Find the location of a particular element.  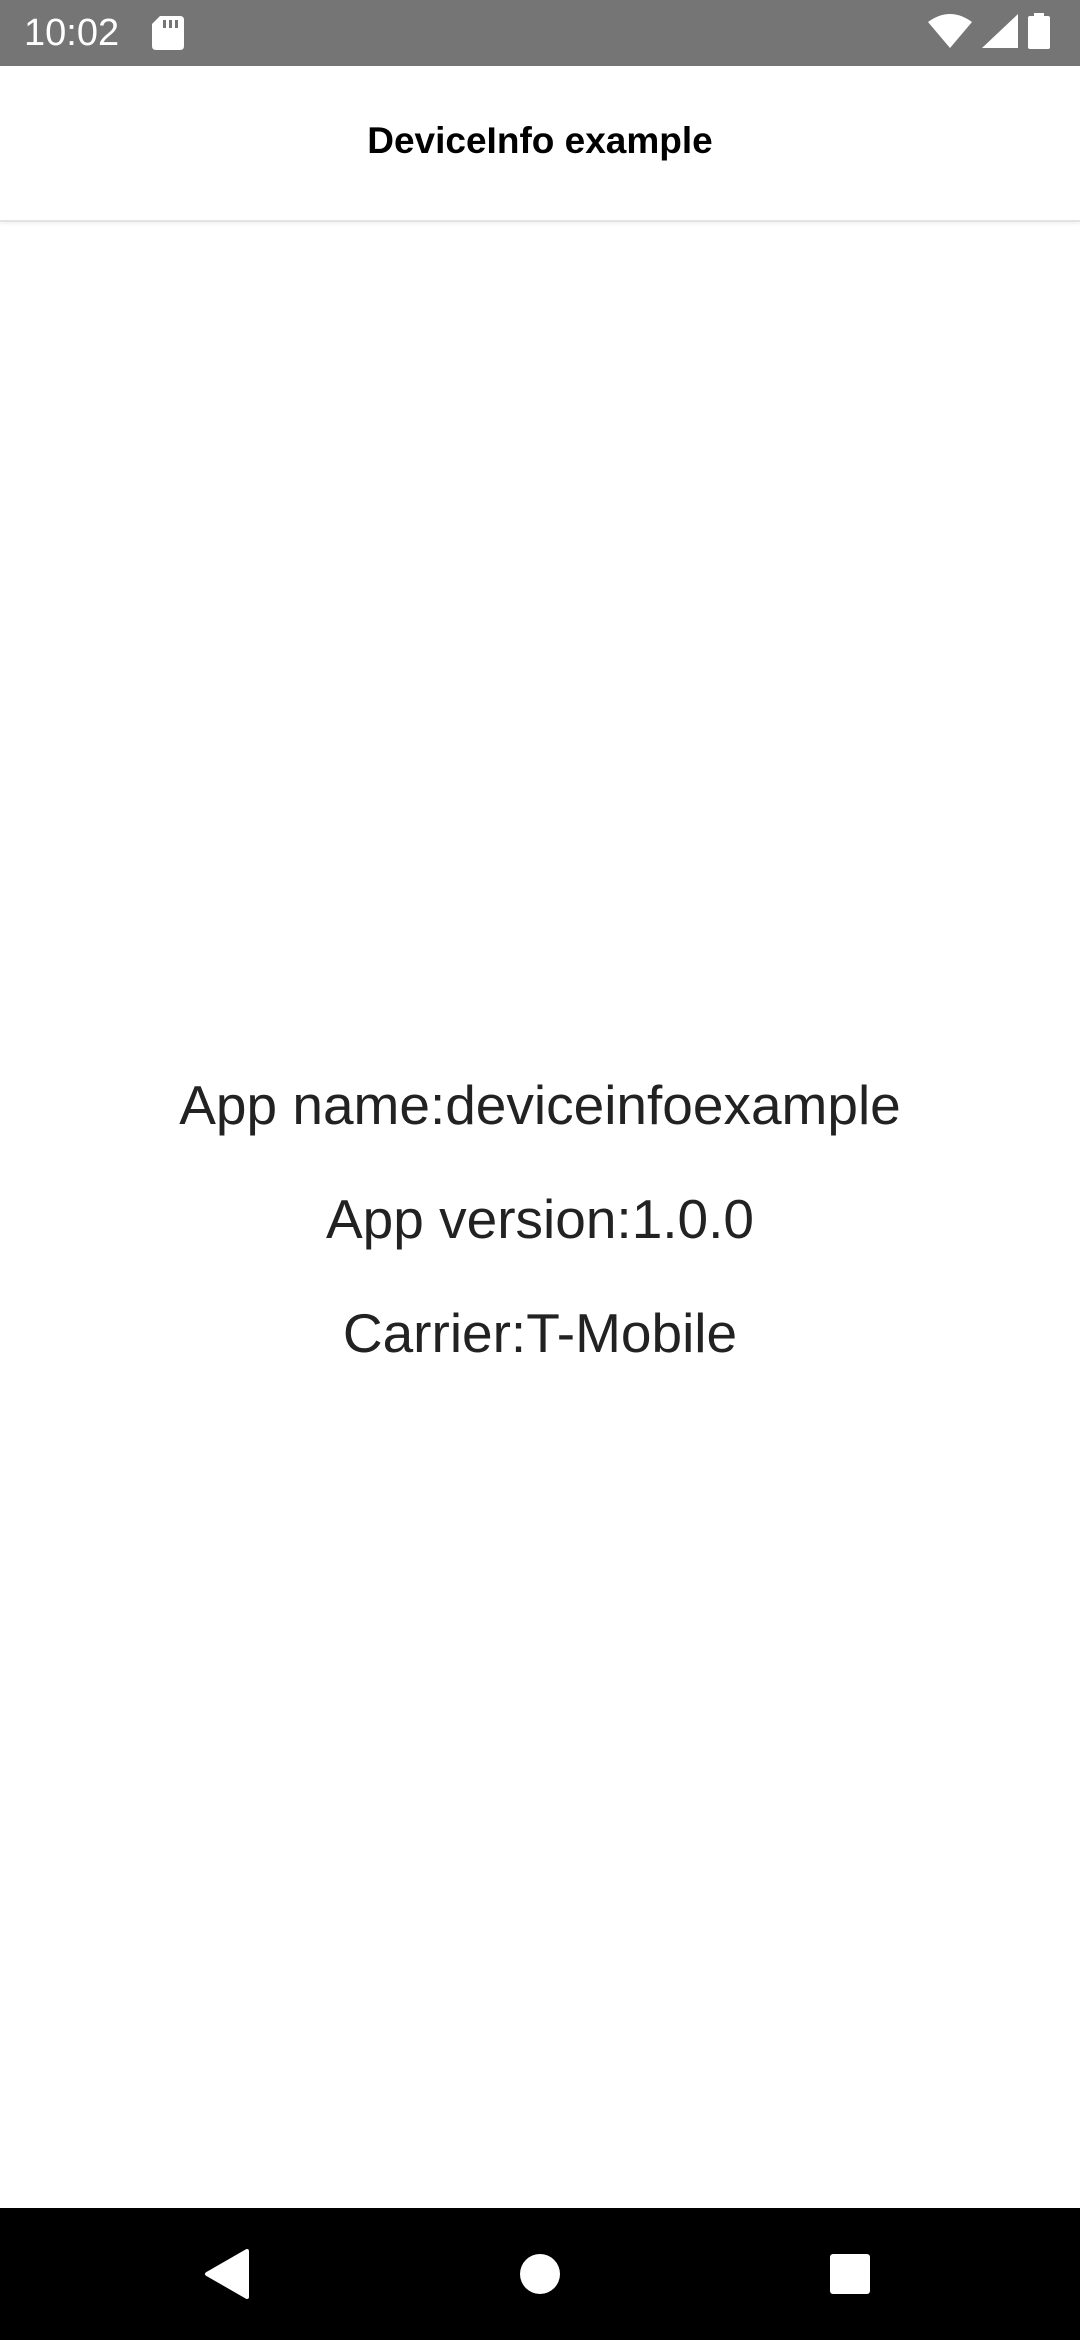

page-title: DeviceInfo example is located at coordinates (540, 140).